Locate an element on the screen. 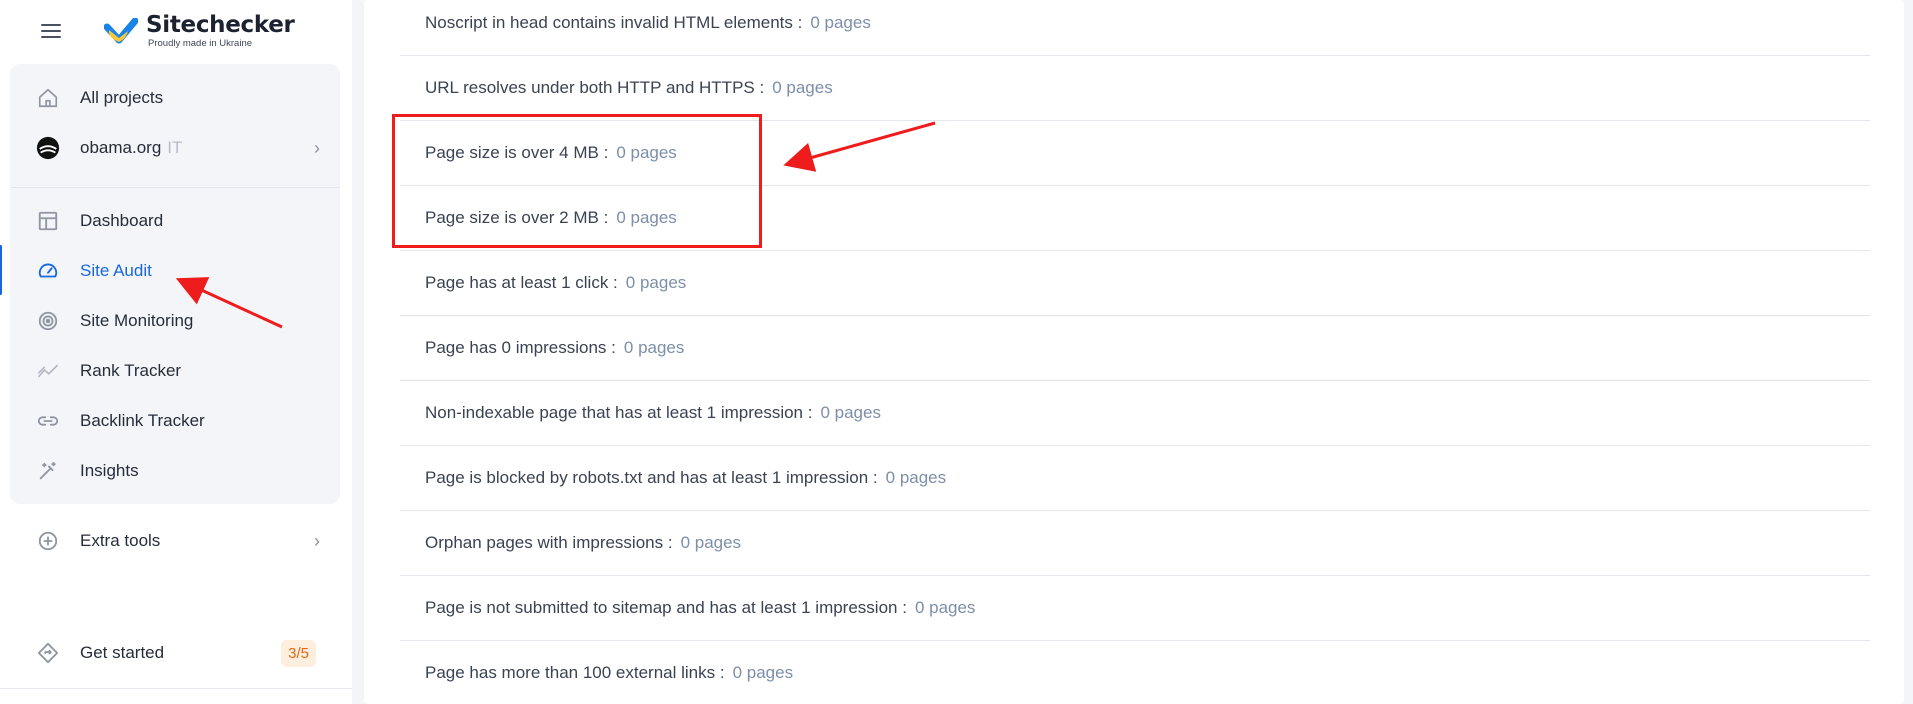  sidebar-header: Sitechecker Proudly made in Ukraine is located at coordinates (176, 31).